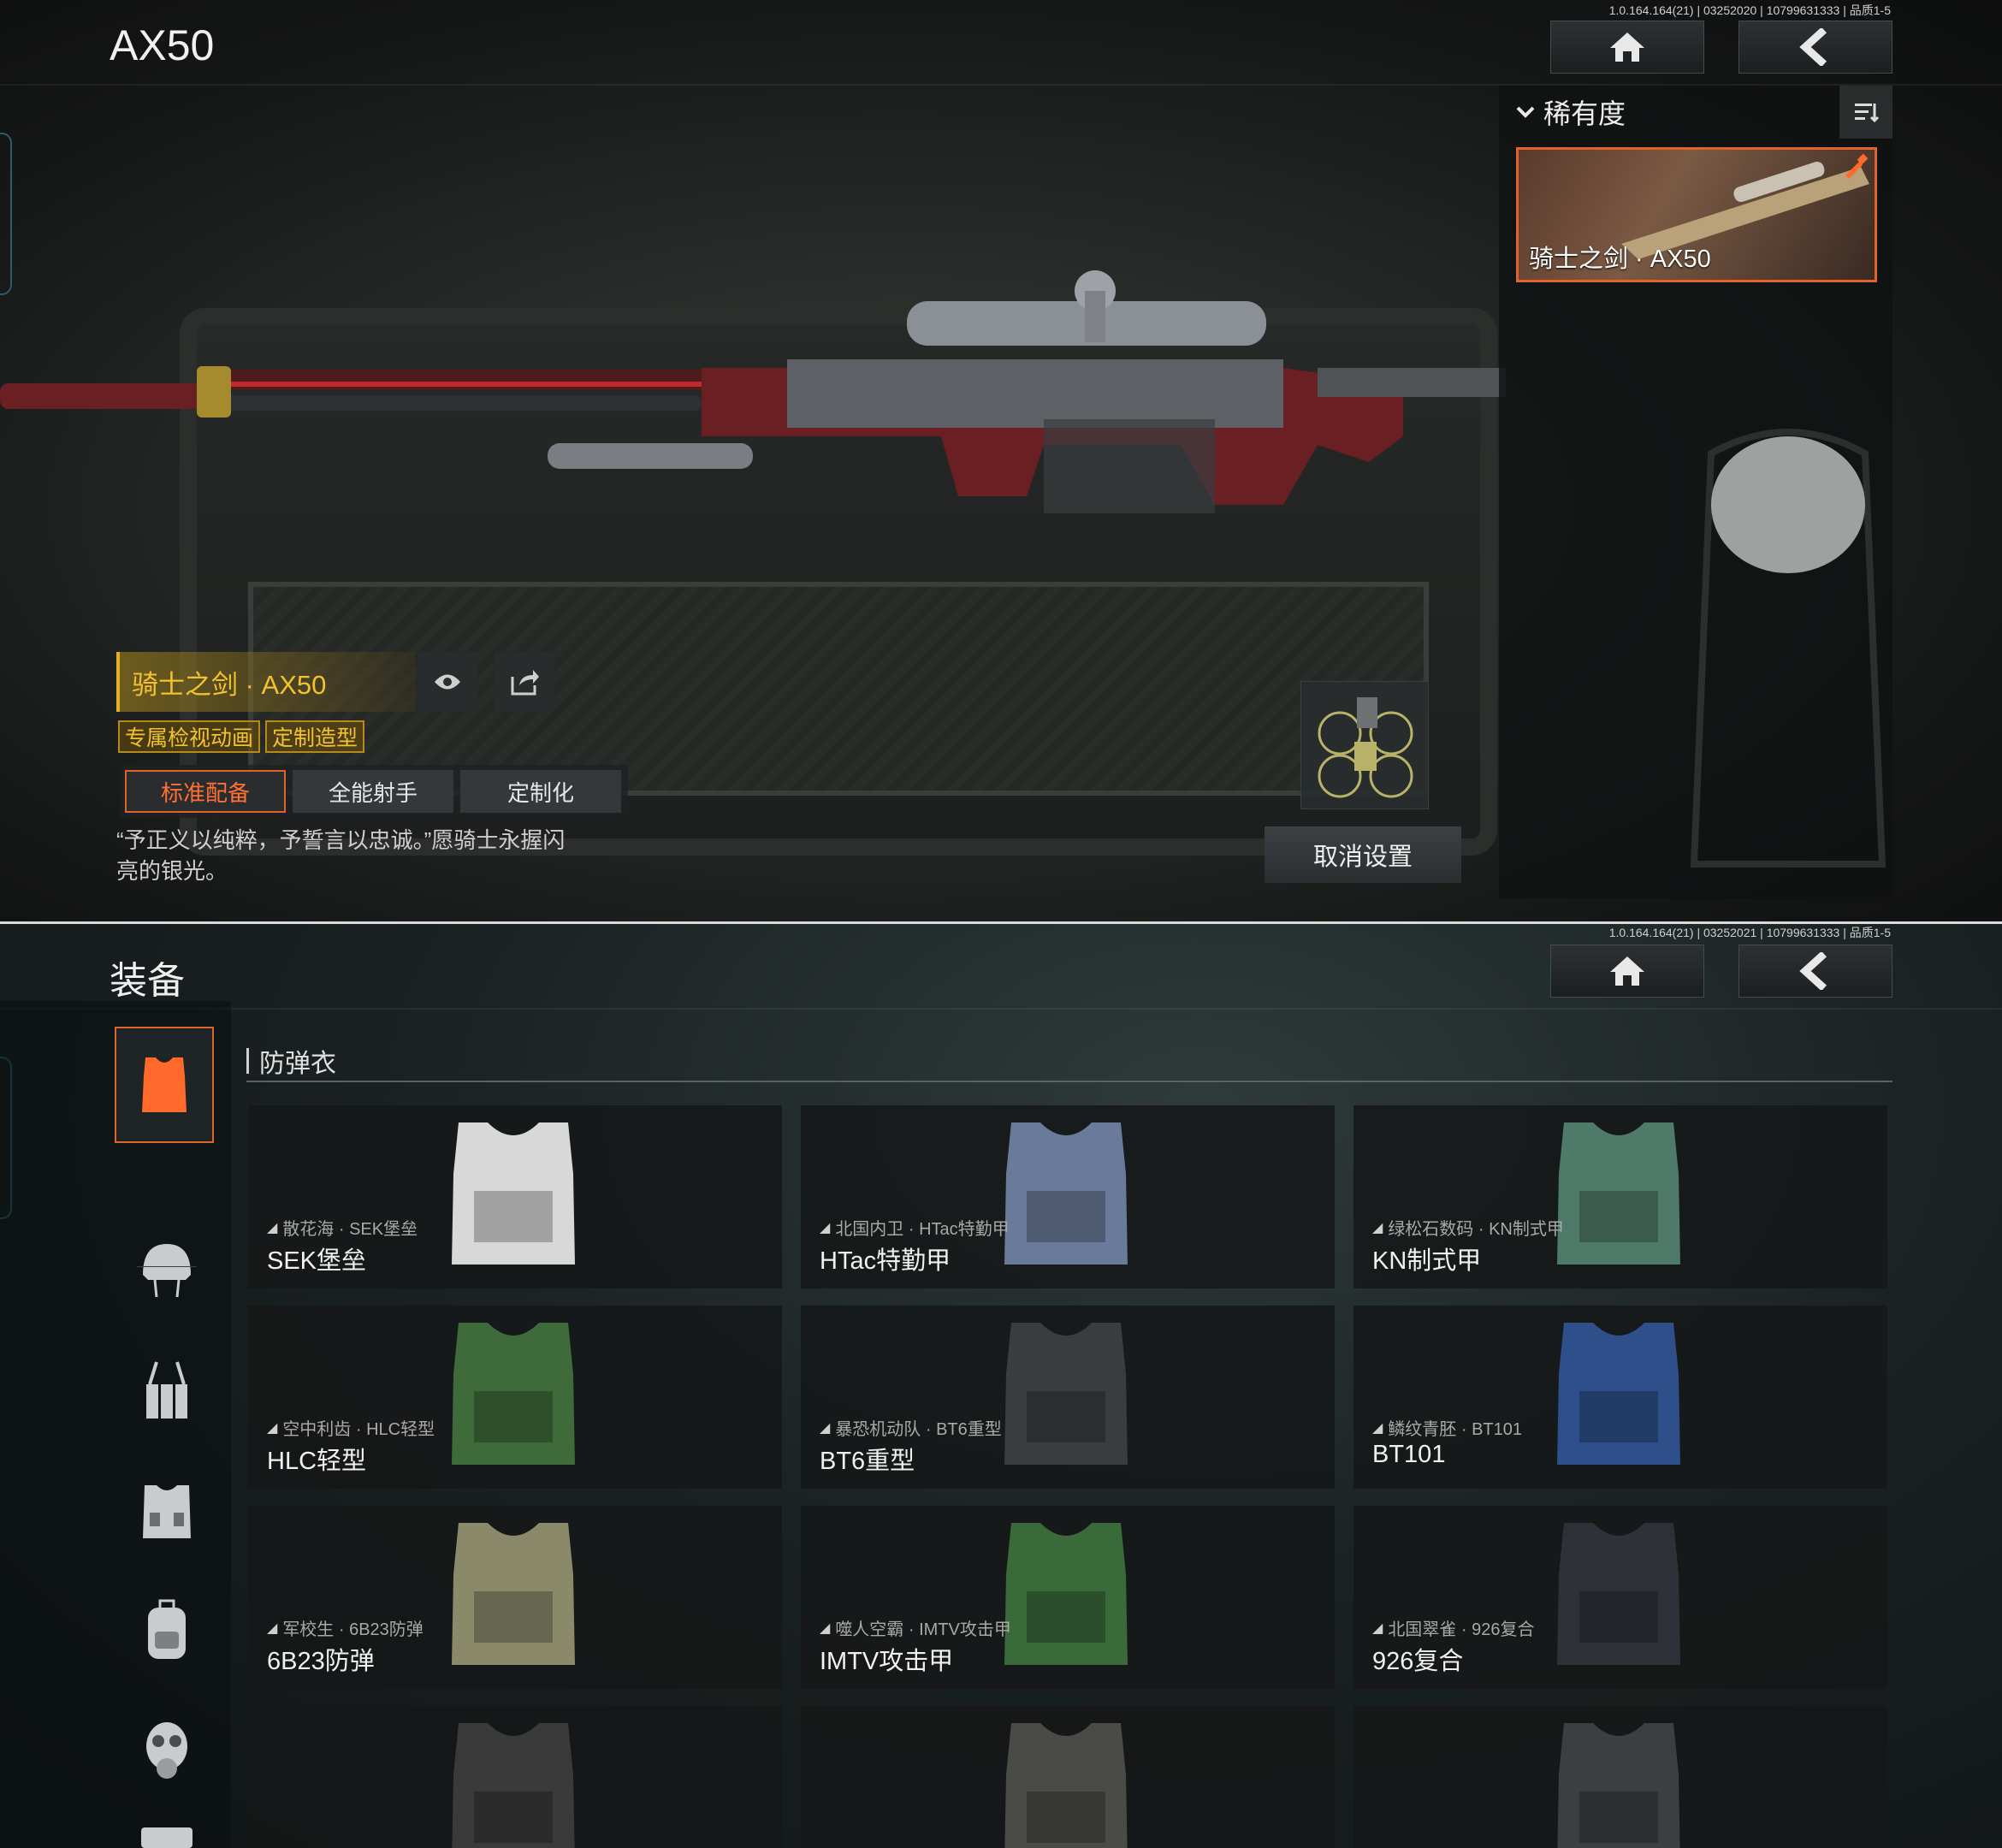 This screenshot has height=1848, width=2002. Describe the element at coordinates (1695, 112) in the screenshot. I see `rarity-filter: 稀有度` at that location.